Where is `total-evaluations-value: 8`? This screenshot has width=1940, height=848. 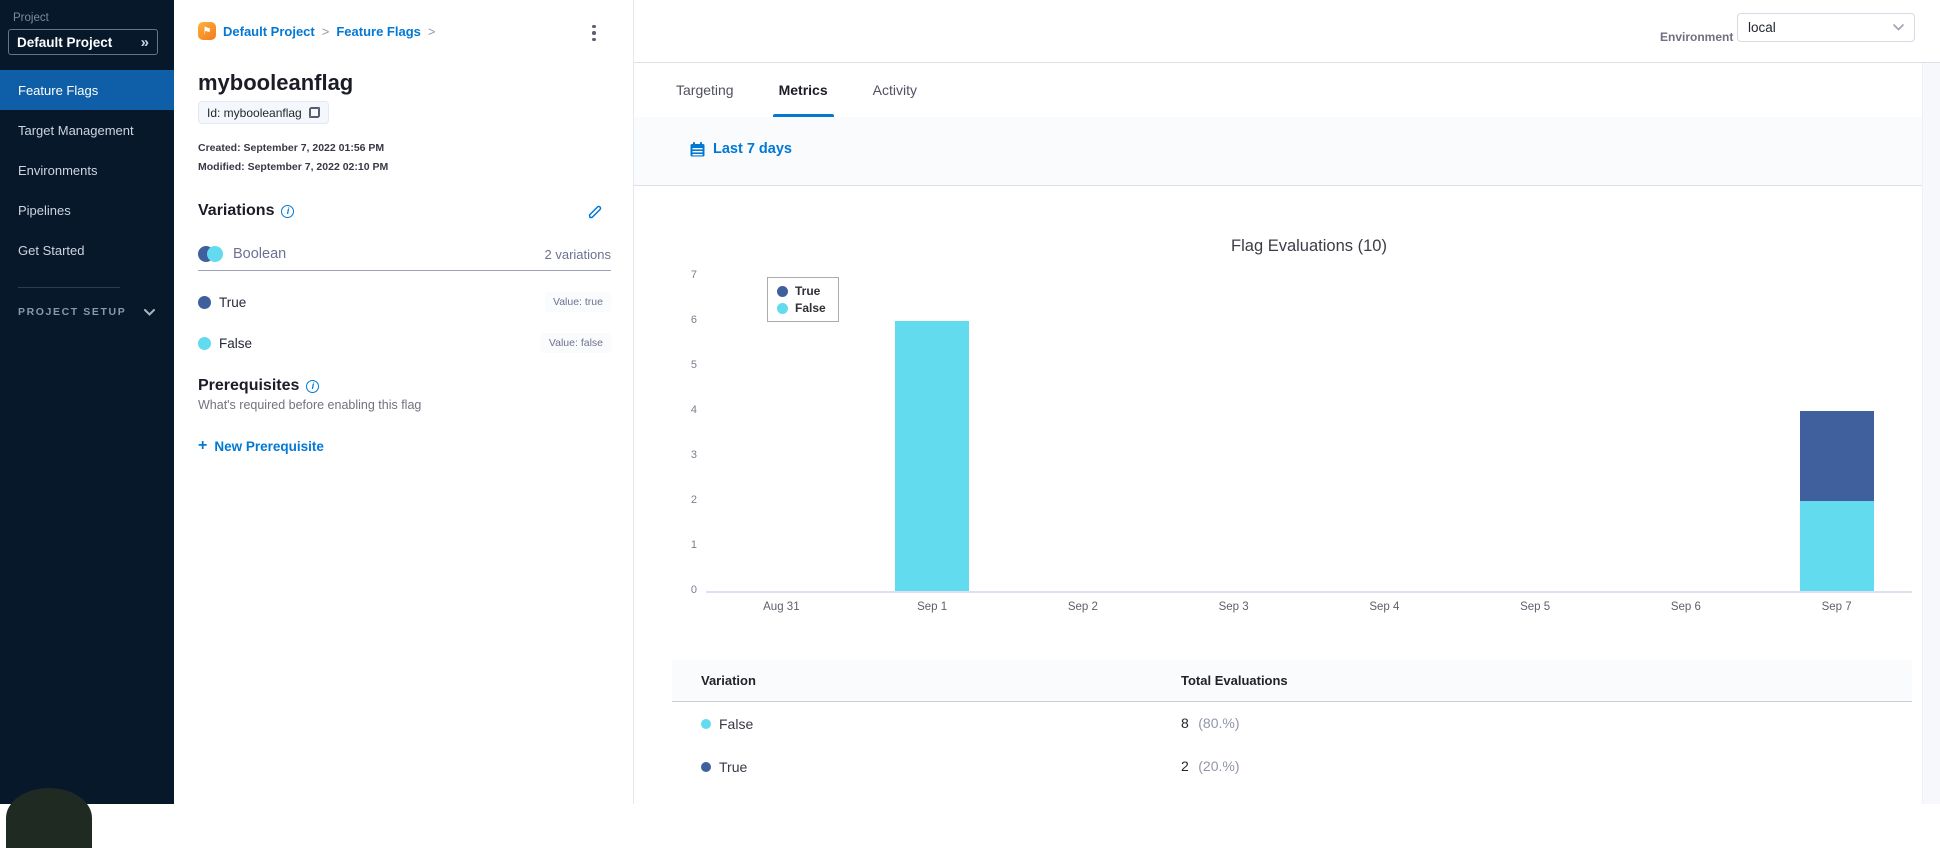
total-evaluations-value: 8 is located at coordinates (1185, 722).